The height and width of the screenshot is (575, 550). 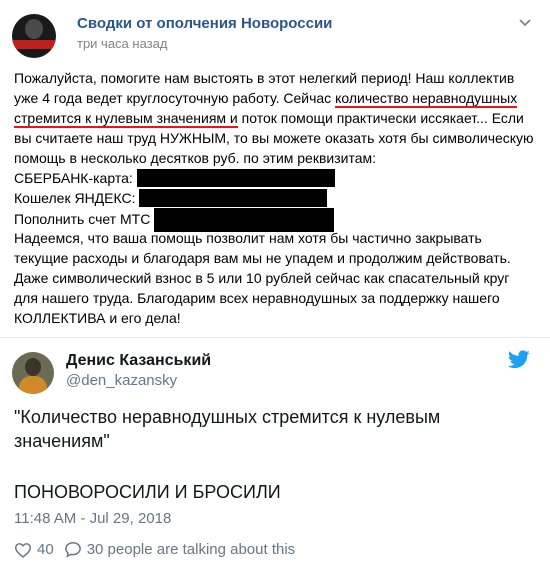 I want to click on tweet-date: 11:48 AM - Jul 29, 2018, so click(x=92, y=518).